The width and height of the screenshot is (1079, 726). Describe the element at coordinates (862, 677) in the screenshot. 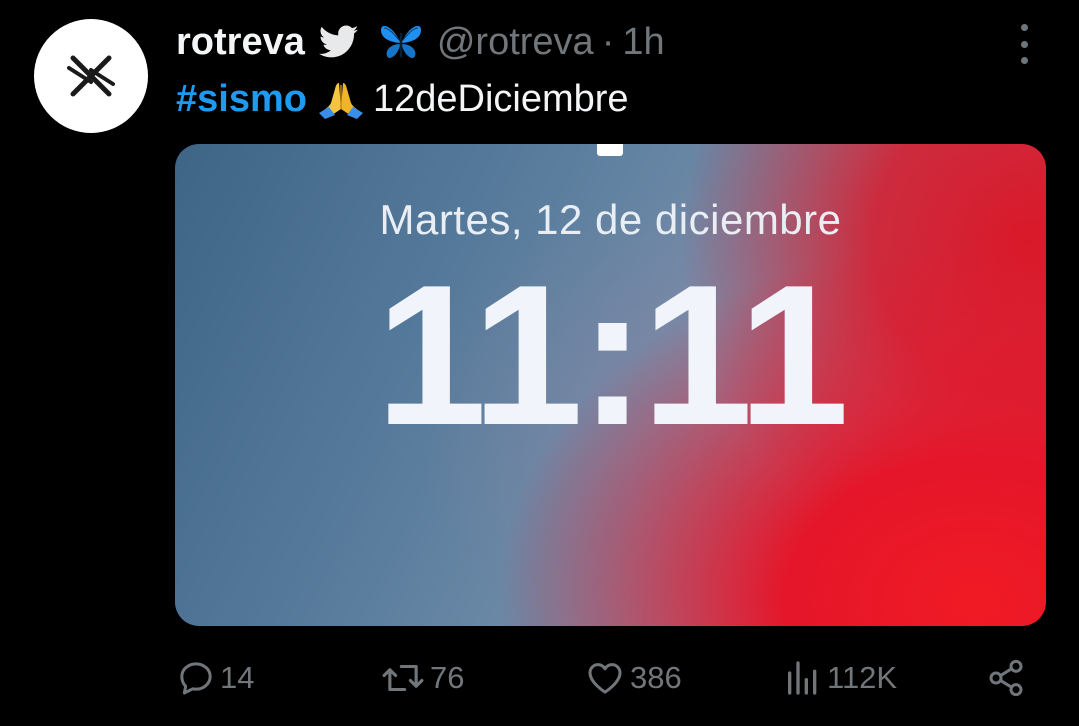

I see `view-count: 112K` at that location.